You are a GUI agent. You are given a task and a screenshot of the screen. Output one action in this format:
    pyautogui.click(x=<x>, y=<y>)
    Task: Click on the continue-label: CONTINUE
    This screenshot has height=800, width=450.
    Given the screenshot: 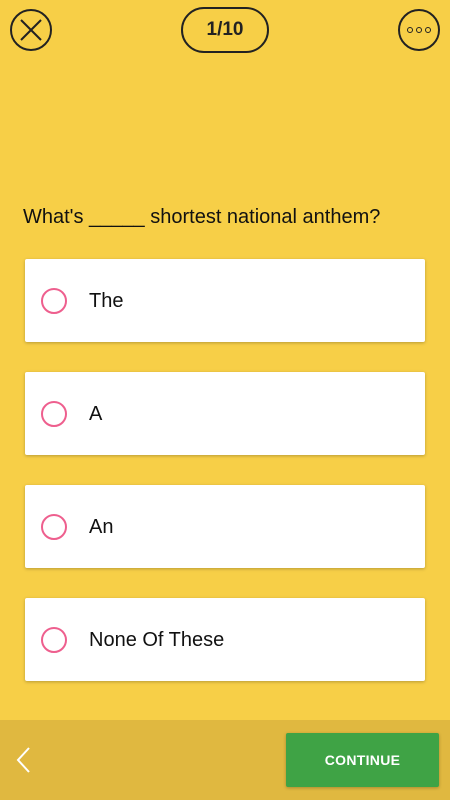 What is the action you would take?
    pyautogui.click(x=362, y=760)
    